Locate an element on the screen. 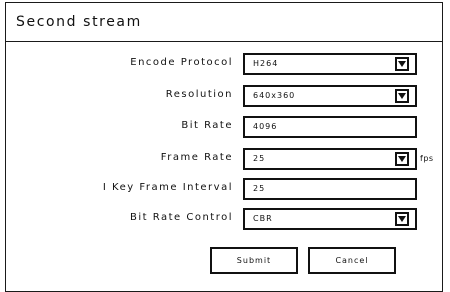 Image resolution: width=450 pixels, height=292 pixels. encode-protocol-select: H264 is located at coordinates (330, 64).